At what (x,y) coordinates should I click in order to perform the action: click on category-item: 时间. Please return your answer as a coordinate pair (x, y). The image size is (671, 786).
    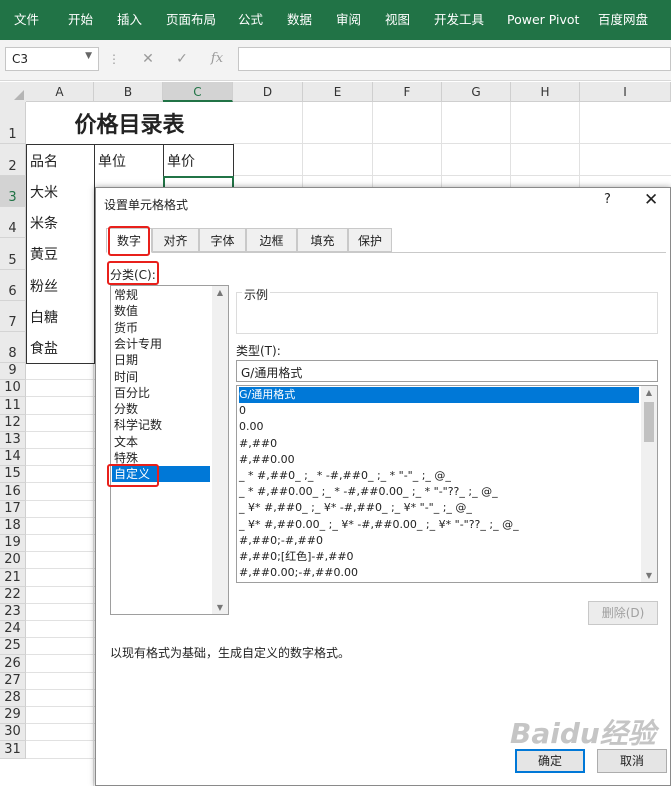
    Looking at the image, I should click on (126, 377).